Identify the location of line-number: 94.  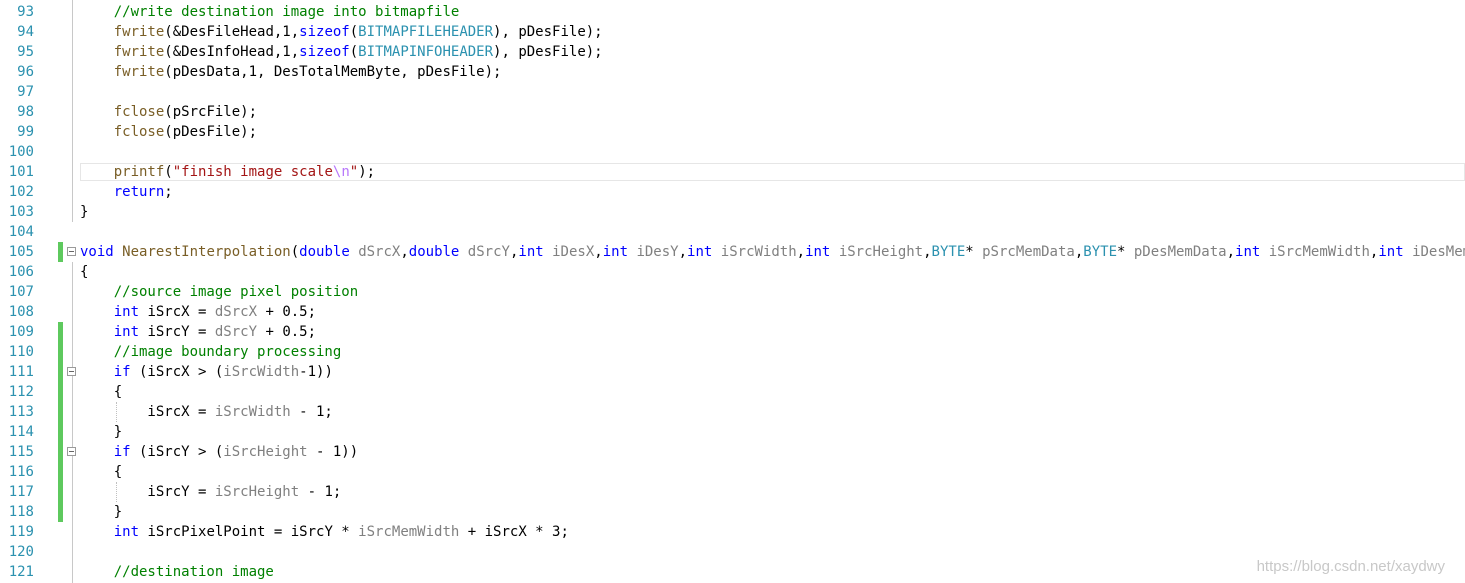
(25, 32).